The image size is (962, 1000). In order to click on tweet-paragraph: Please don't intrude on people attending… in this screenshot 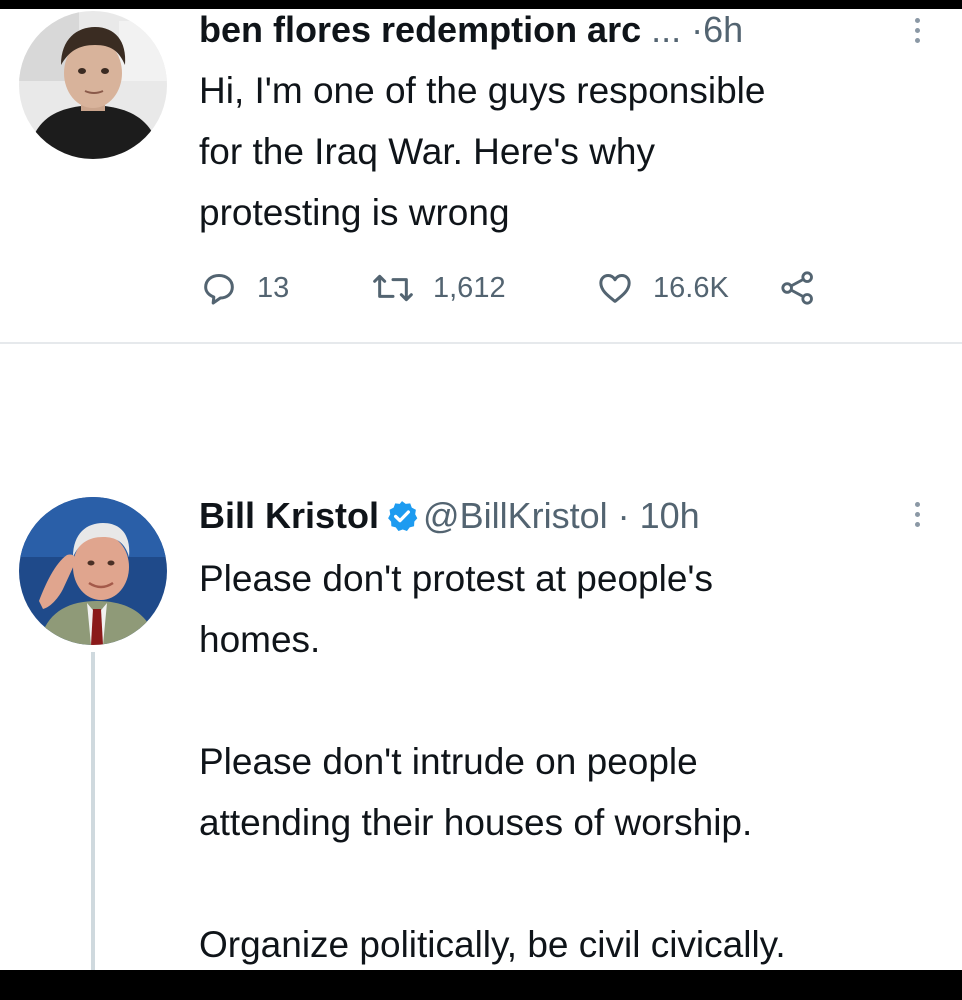, I will do `click(559, 792)`.